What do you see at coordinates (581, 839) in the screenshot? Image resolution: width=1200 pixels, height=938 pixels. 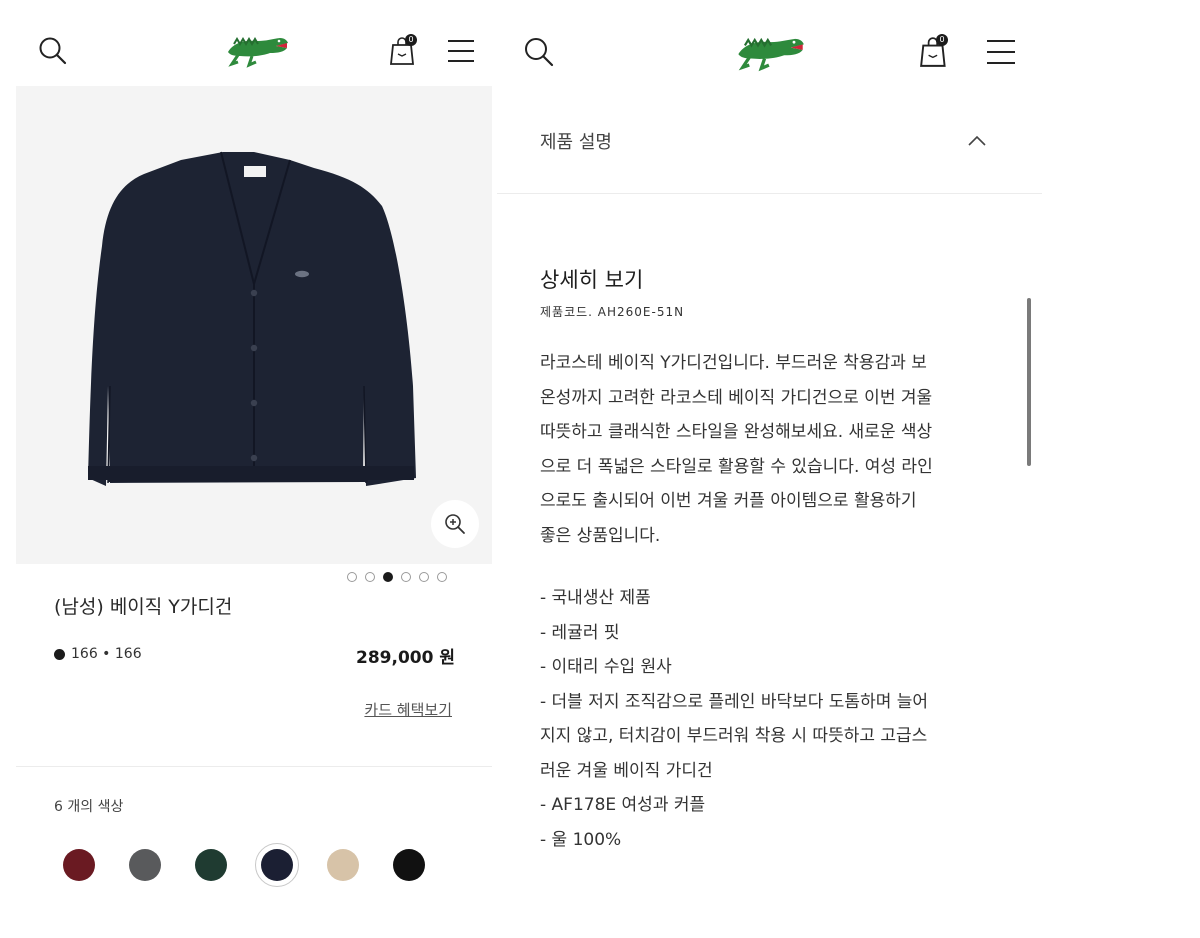 I see `description-line: - 울 100%` at bounding box center [581, 839].